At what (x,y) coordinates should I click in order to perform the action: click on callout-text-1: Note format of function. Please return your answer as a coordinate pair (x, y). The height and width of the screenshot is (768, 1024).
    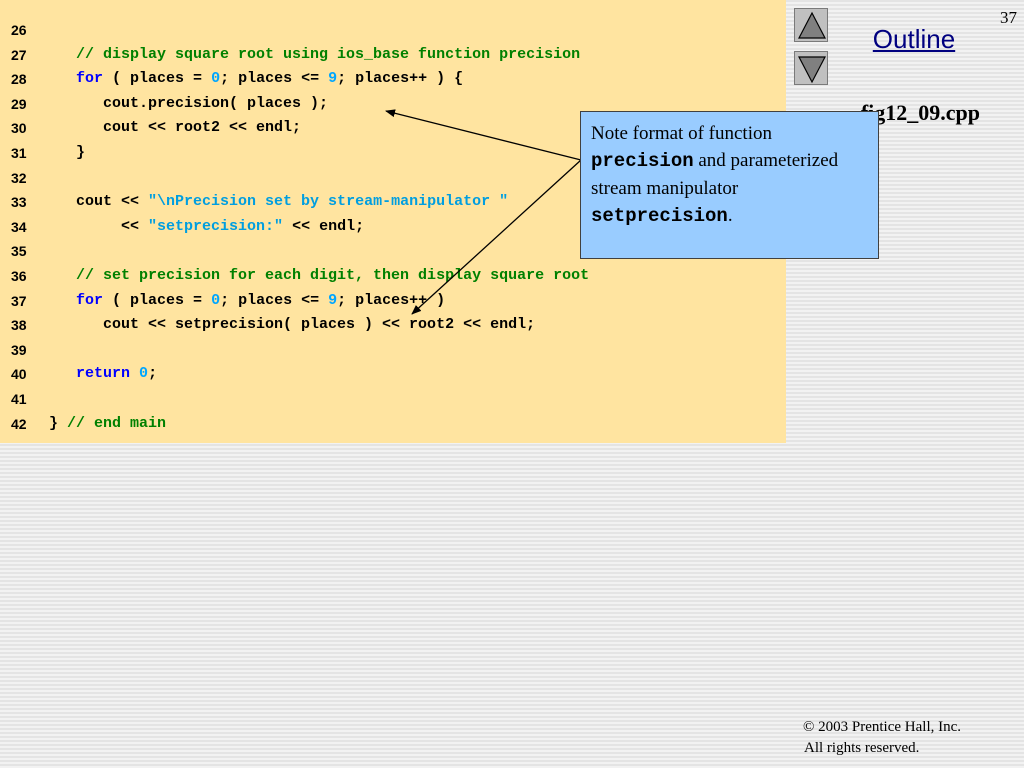
    Looking at the image, I should click on (681, 133).